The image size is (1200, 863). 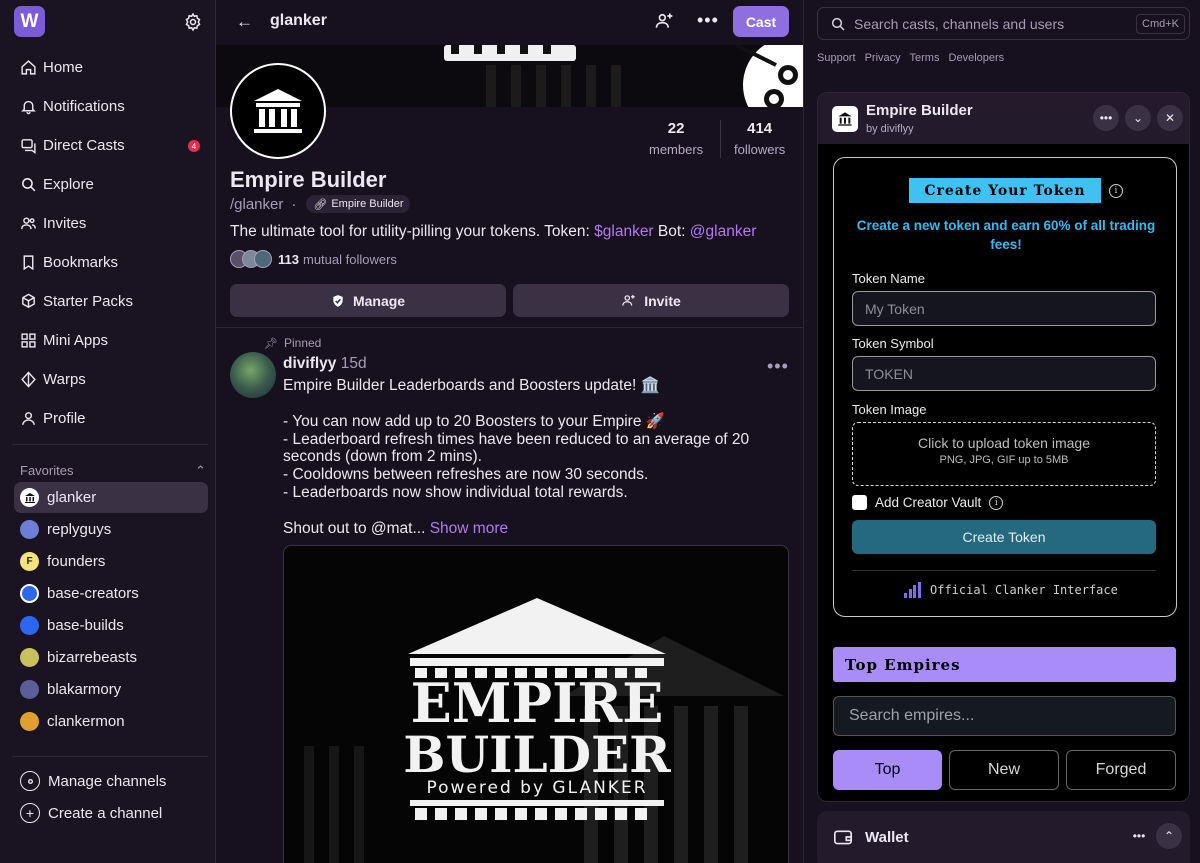 What do you see at coordinates (110, 262) in the screenshot?
I see `nav-bookmarks: Bookmarks` at bounding box center [110, 262].